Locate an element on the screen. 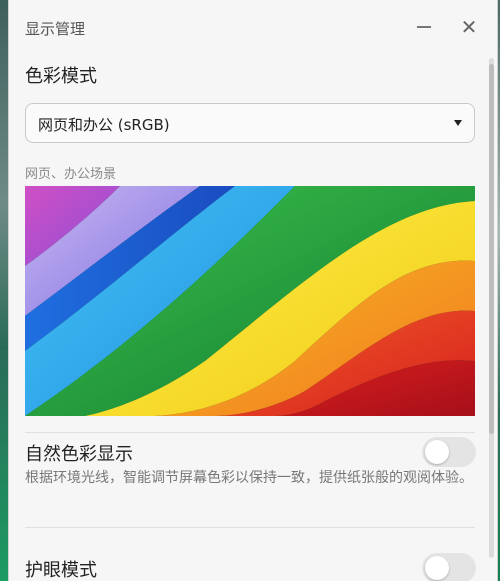 The height and width of the screenshot is (581, 500). natural-color-description: 根据环境光线，智能调节屏幕色彩以保持一致，提供纸张般的观阅体验。 is located at coordinates (249, 478).